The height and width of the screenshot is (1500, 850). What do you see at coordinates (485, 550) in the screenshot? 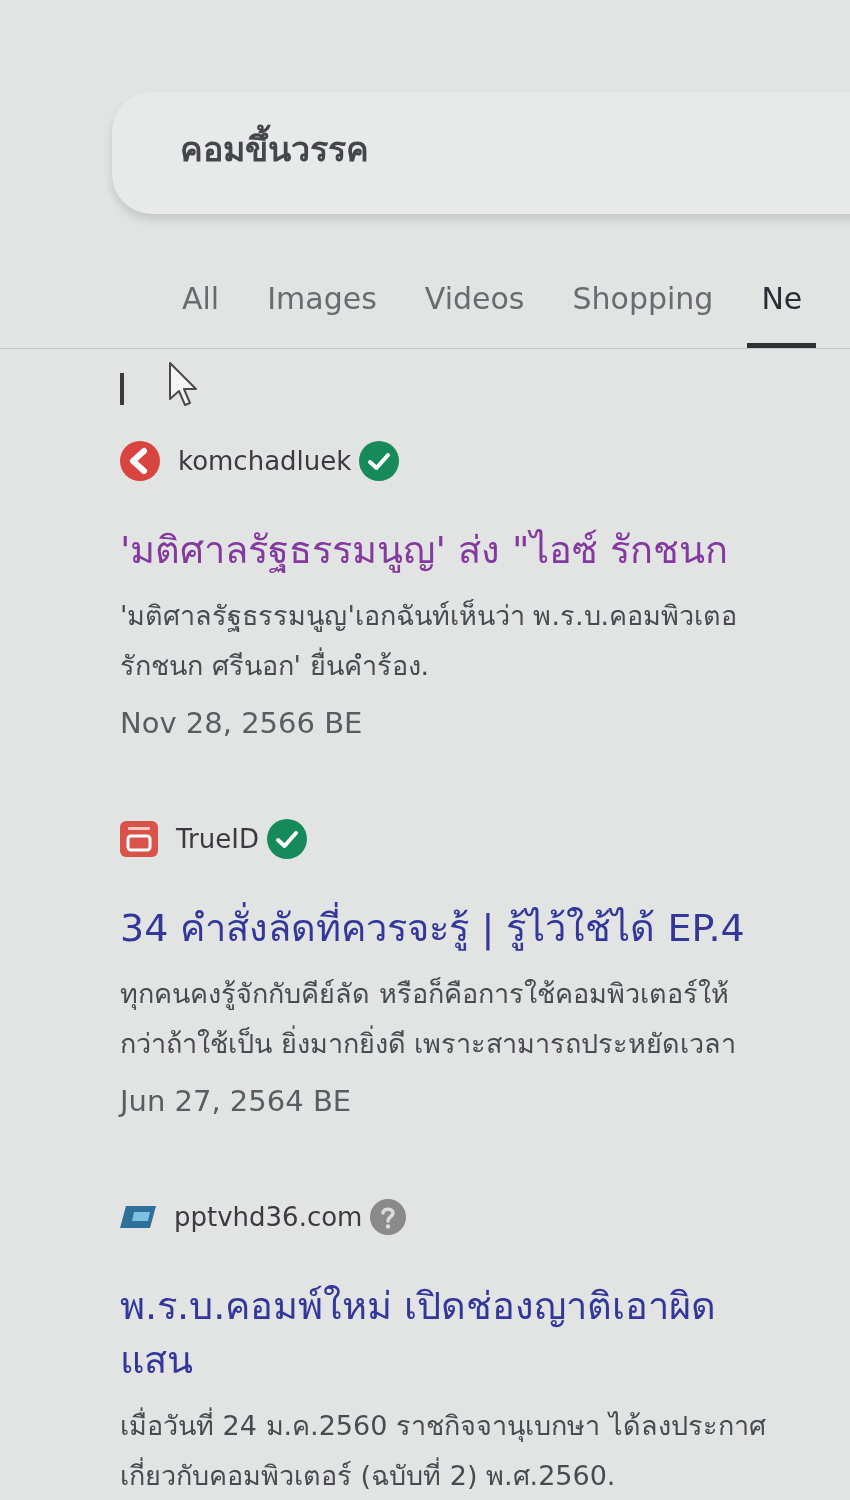
I see `result-title-link: 'มติศาลรัฐธรรมนูญ' ส่ง "ไอซ์ รักชนก` at bounding box center [485, 550].